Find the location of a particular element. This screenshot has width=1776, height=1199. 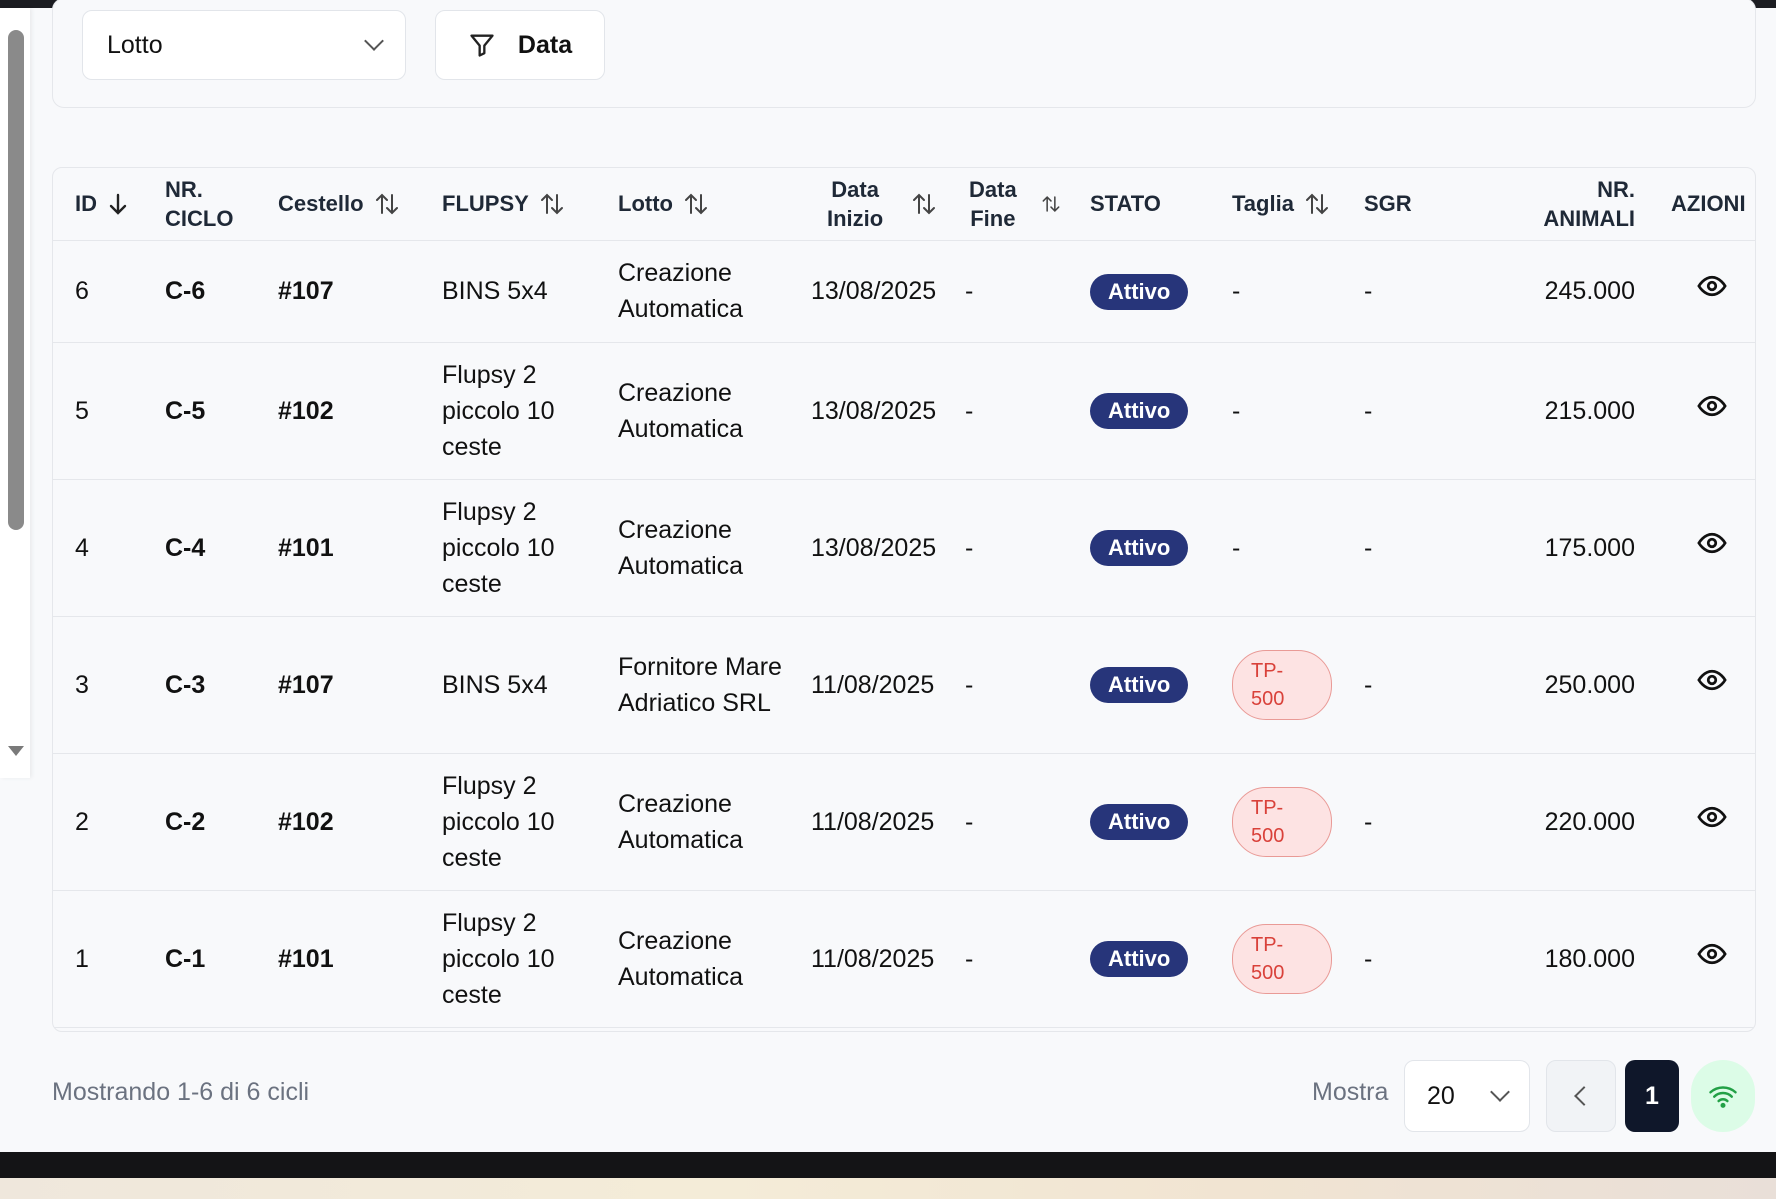

cell-ciclo: C-3 is located at coordinates (213, 685).